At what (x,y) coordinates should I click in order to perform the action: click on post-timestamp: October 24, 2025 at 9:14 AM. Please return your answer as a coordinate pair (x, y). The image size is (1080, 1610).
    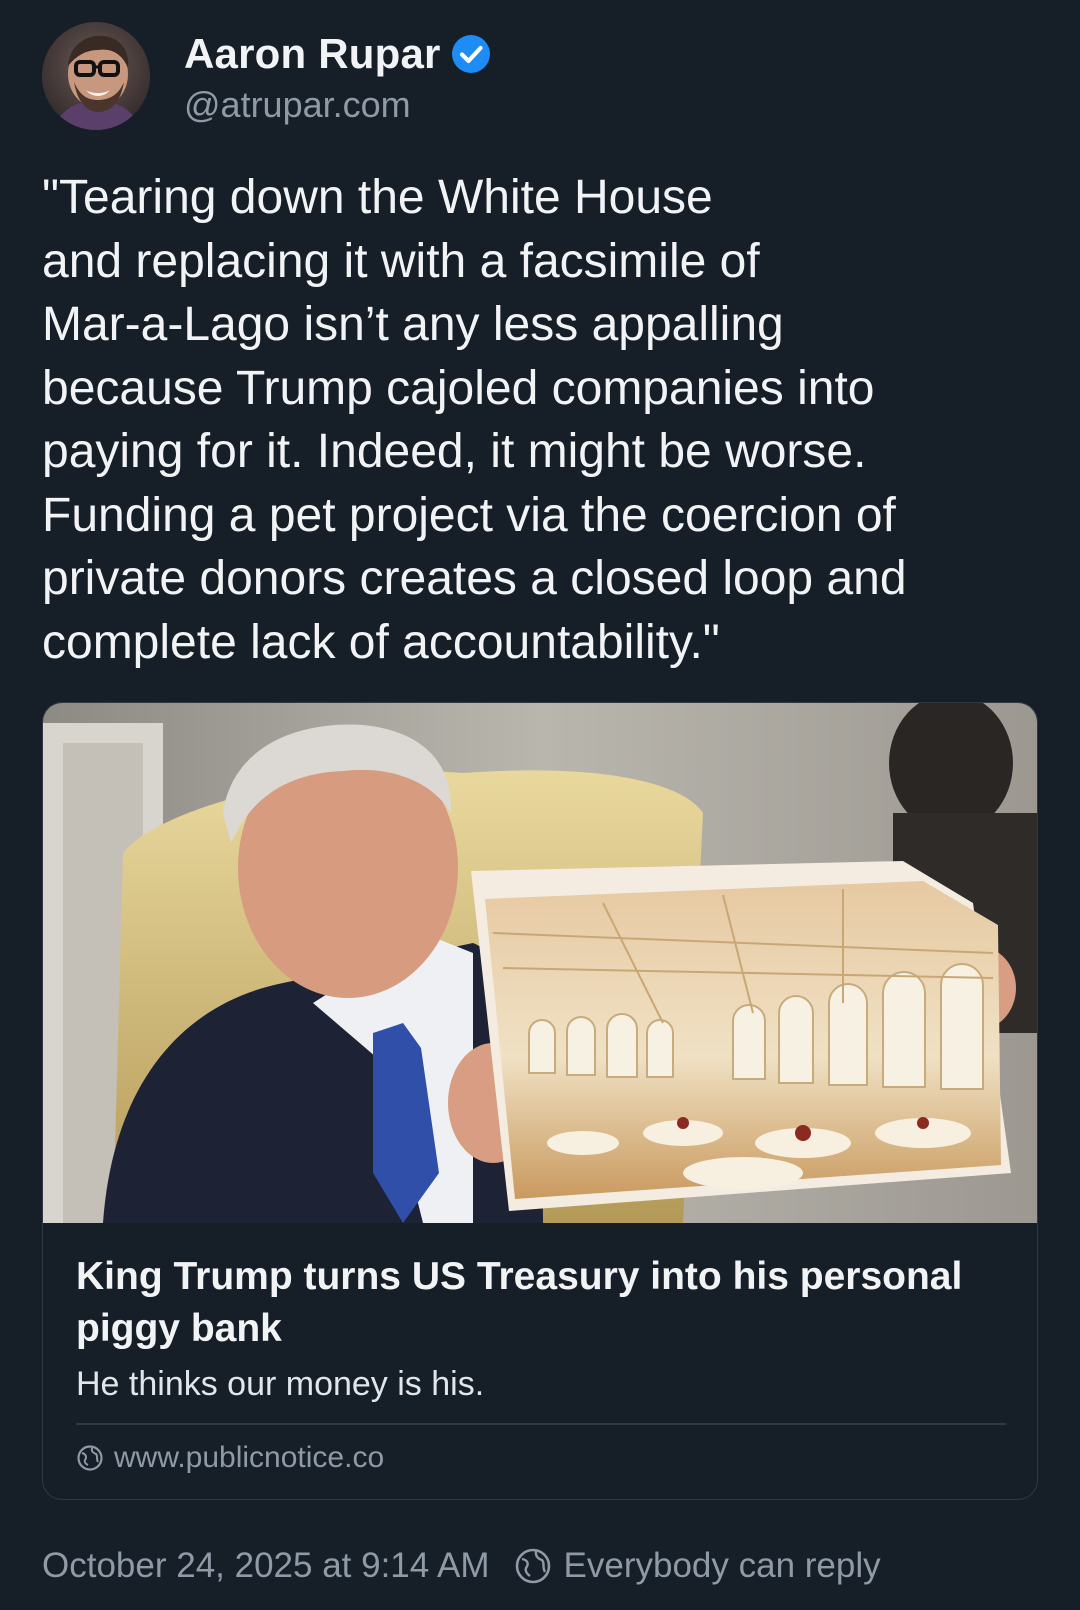
    Looking at the image, I should click on (266, 1566).